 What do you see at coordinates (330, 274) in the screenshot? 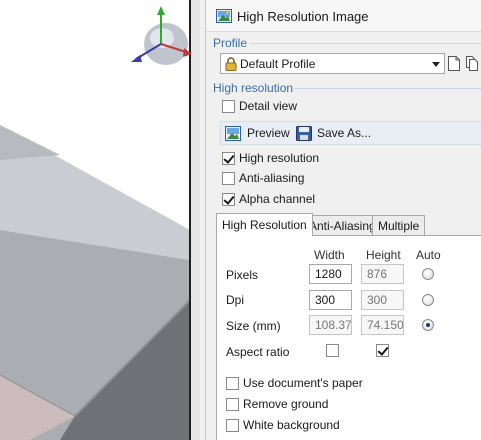
I see `pixels-width-field: 1280` at bounding box center [330, 274].